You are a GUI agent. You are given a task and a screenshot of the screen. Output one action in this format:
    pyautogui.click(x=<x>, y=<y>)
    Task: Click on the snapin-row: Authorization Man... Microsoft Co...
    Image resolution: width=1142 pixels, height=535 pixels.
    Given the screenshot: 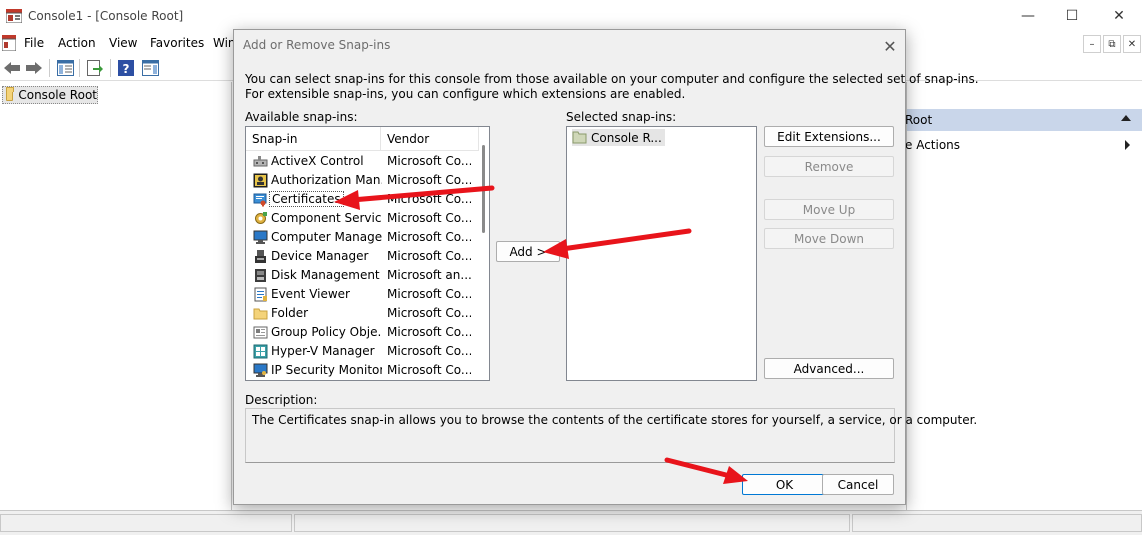 What is the action you would take?
    pyautogui.click(x=363, y=180)
    